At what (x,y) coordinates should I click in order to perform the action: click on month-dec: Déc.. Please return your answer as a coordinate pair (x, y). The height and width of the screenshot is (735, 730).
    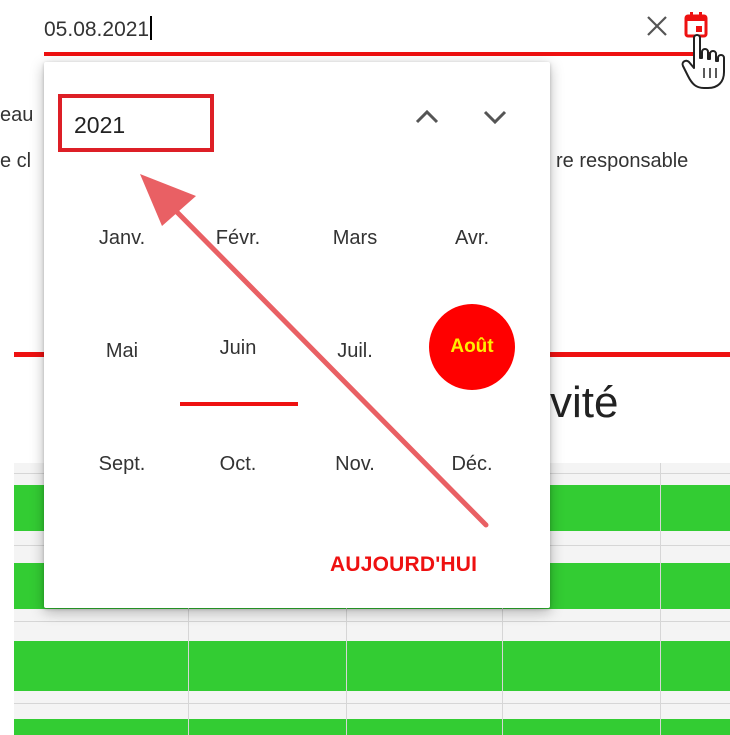
    Looking at the image, I should click on (472, 464).